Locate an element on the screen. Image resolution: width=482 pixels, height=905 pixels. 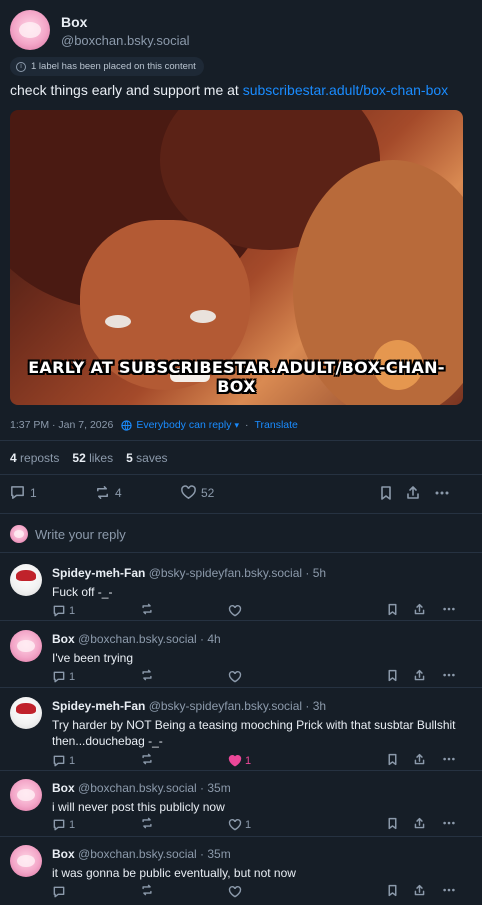
bookmark-icon is located at coordinates (392, 675).